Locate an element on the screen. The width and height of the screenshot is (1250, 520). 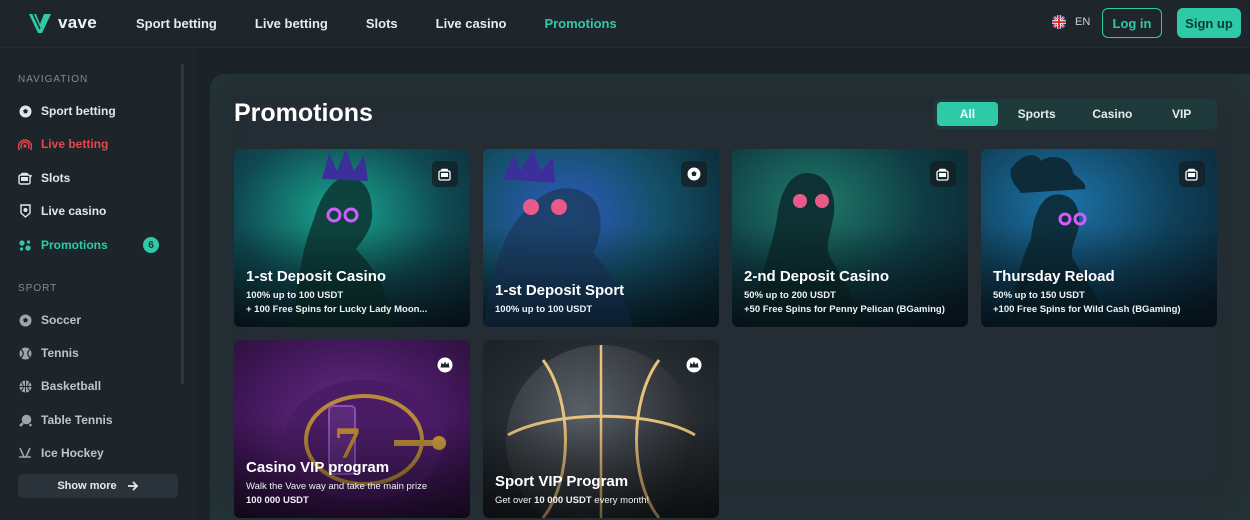
sidebar-item-table-tennis: Table Tennis is located at coordinates (98, 420).